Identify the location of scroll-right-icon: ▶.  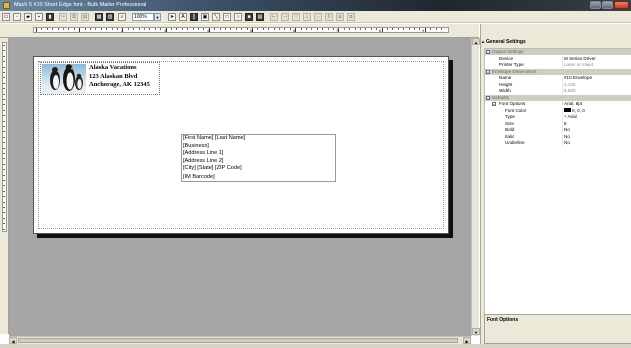
(467, 340).